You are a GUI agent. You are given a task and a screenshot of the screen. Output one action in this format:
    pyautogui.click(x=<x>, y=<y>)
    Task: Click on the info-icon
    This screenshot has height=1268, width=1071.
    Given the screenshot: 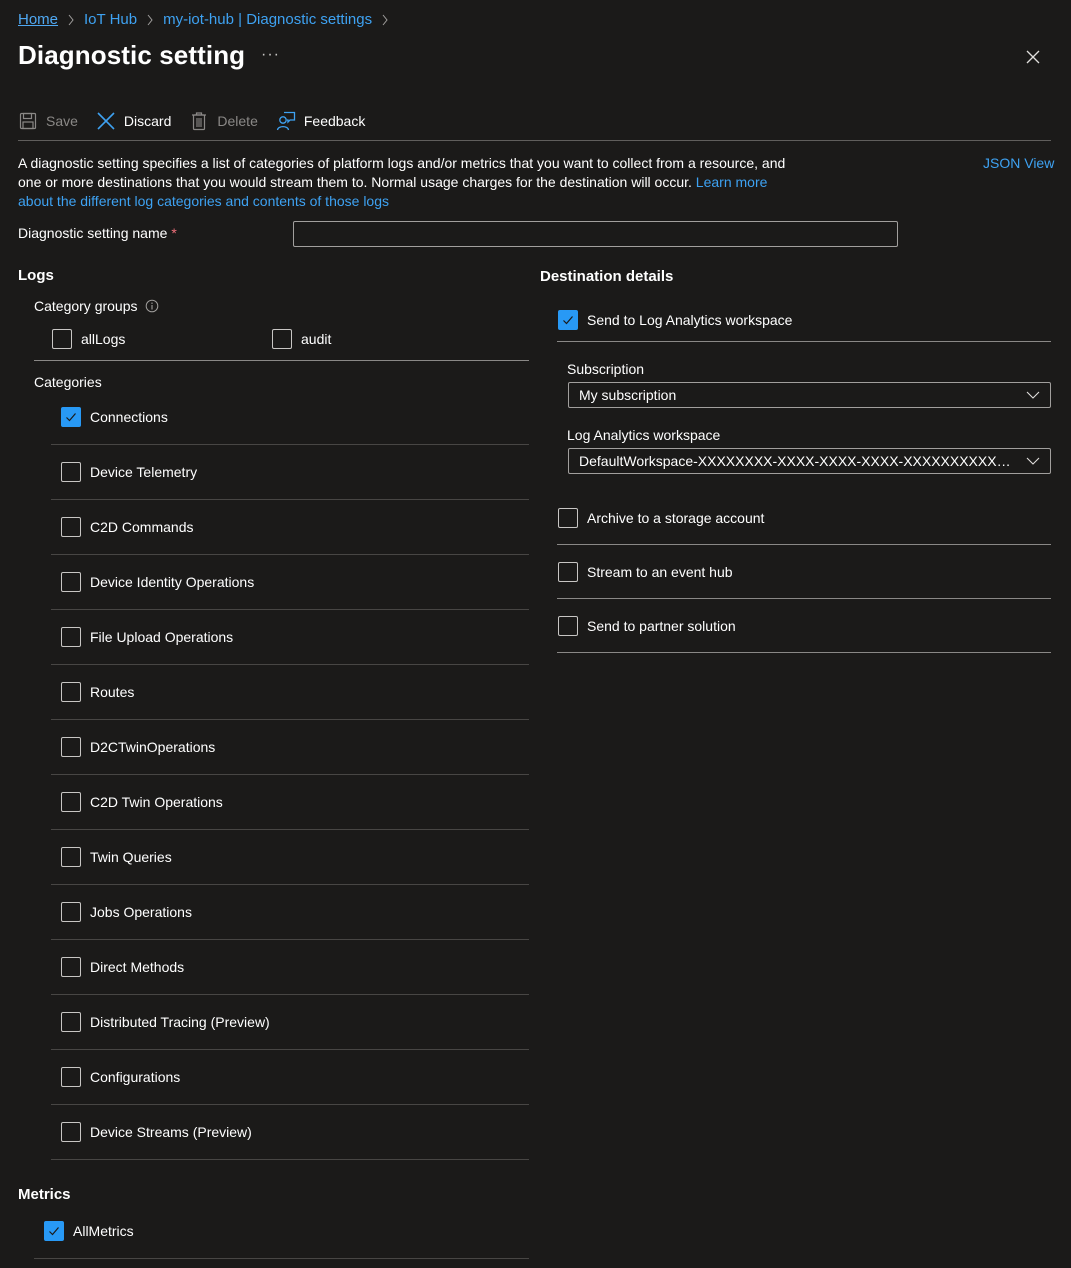 What is the action you would take?
    pyautogui.click(x=152, y=306)
    